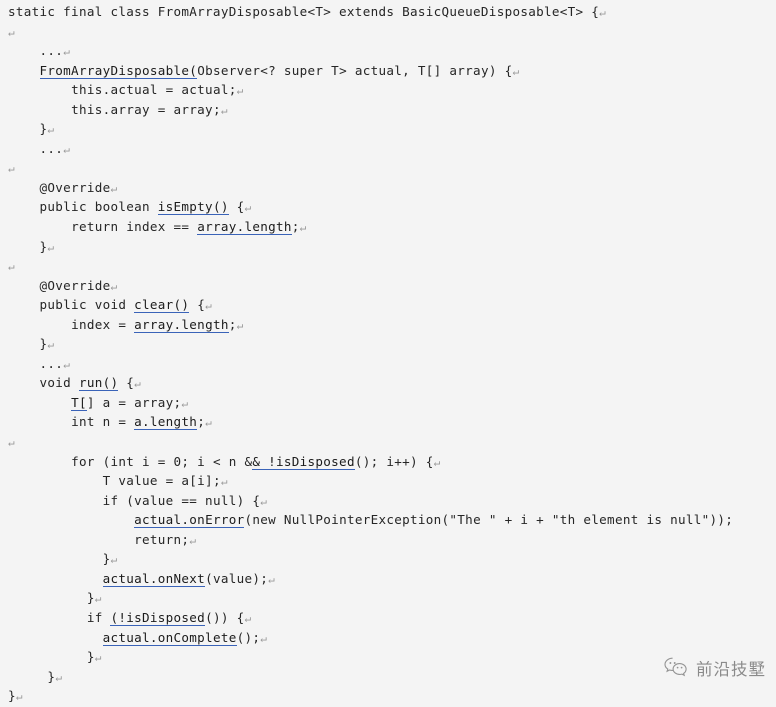 The width and height of the screenshot is (776, 707). Describe the element at coordinates (134, 227) in the screenshot. I see `code-text: return index ==` at that location.